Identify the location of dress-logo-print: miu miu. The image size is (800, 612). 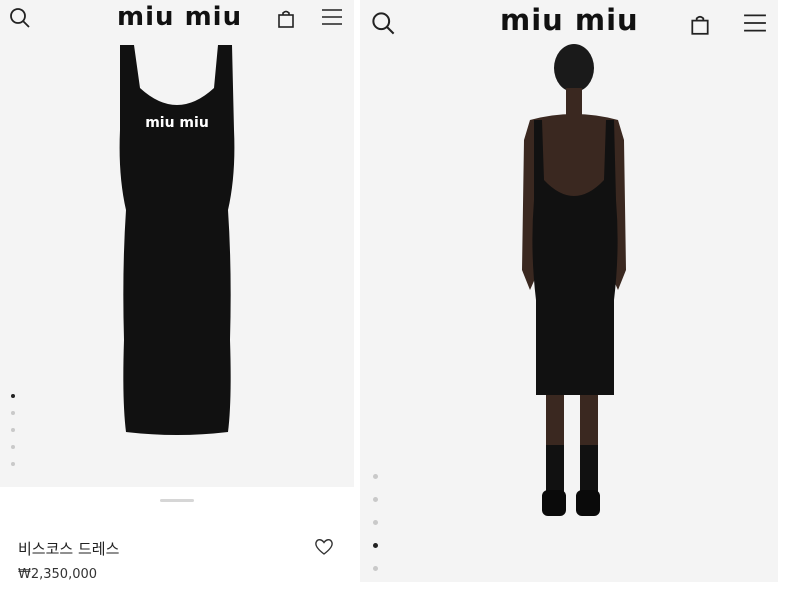
(177, 123).